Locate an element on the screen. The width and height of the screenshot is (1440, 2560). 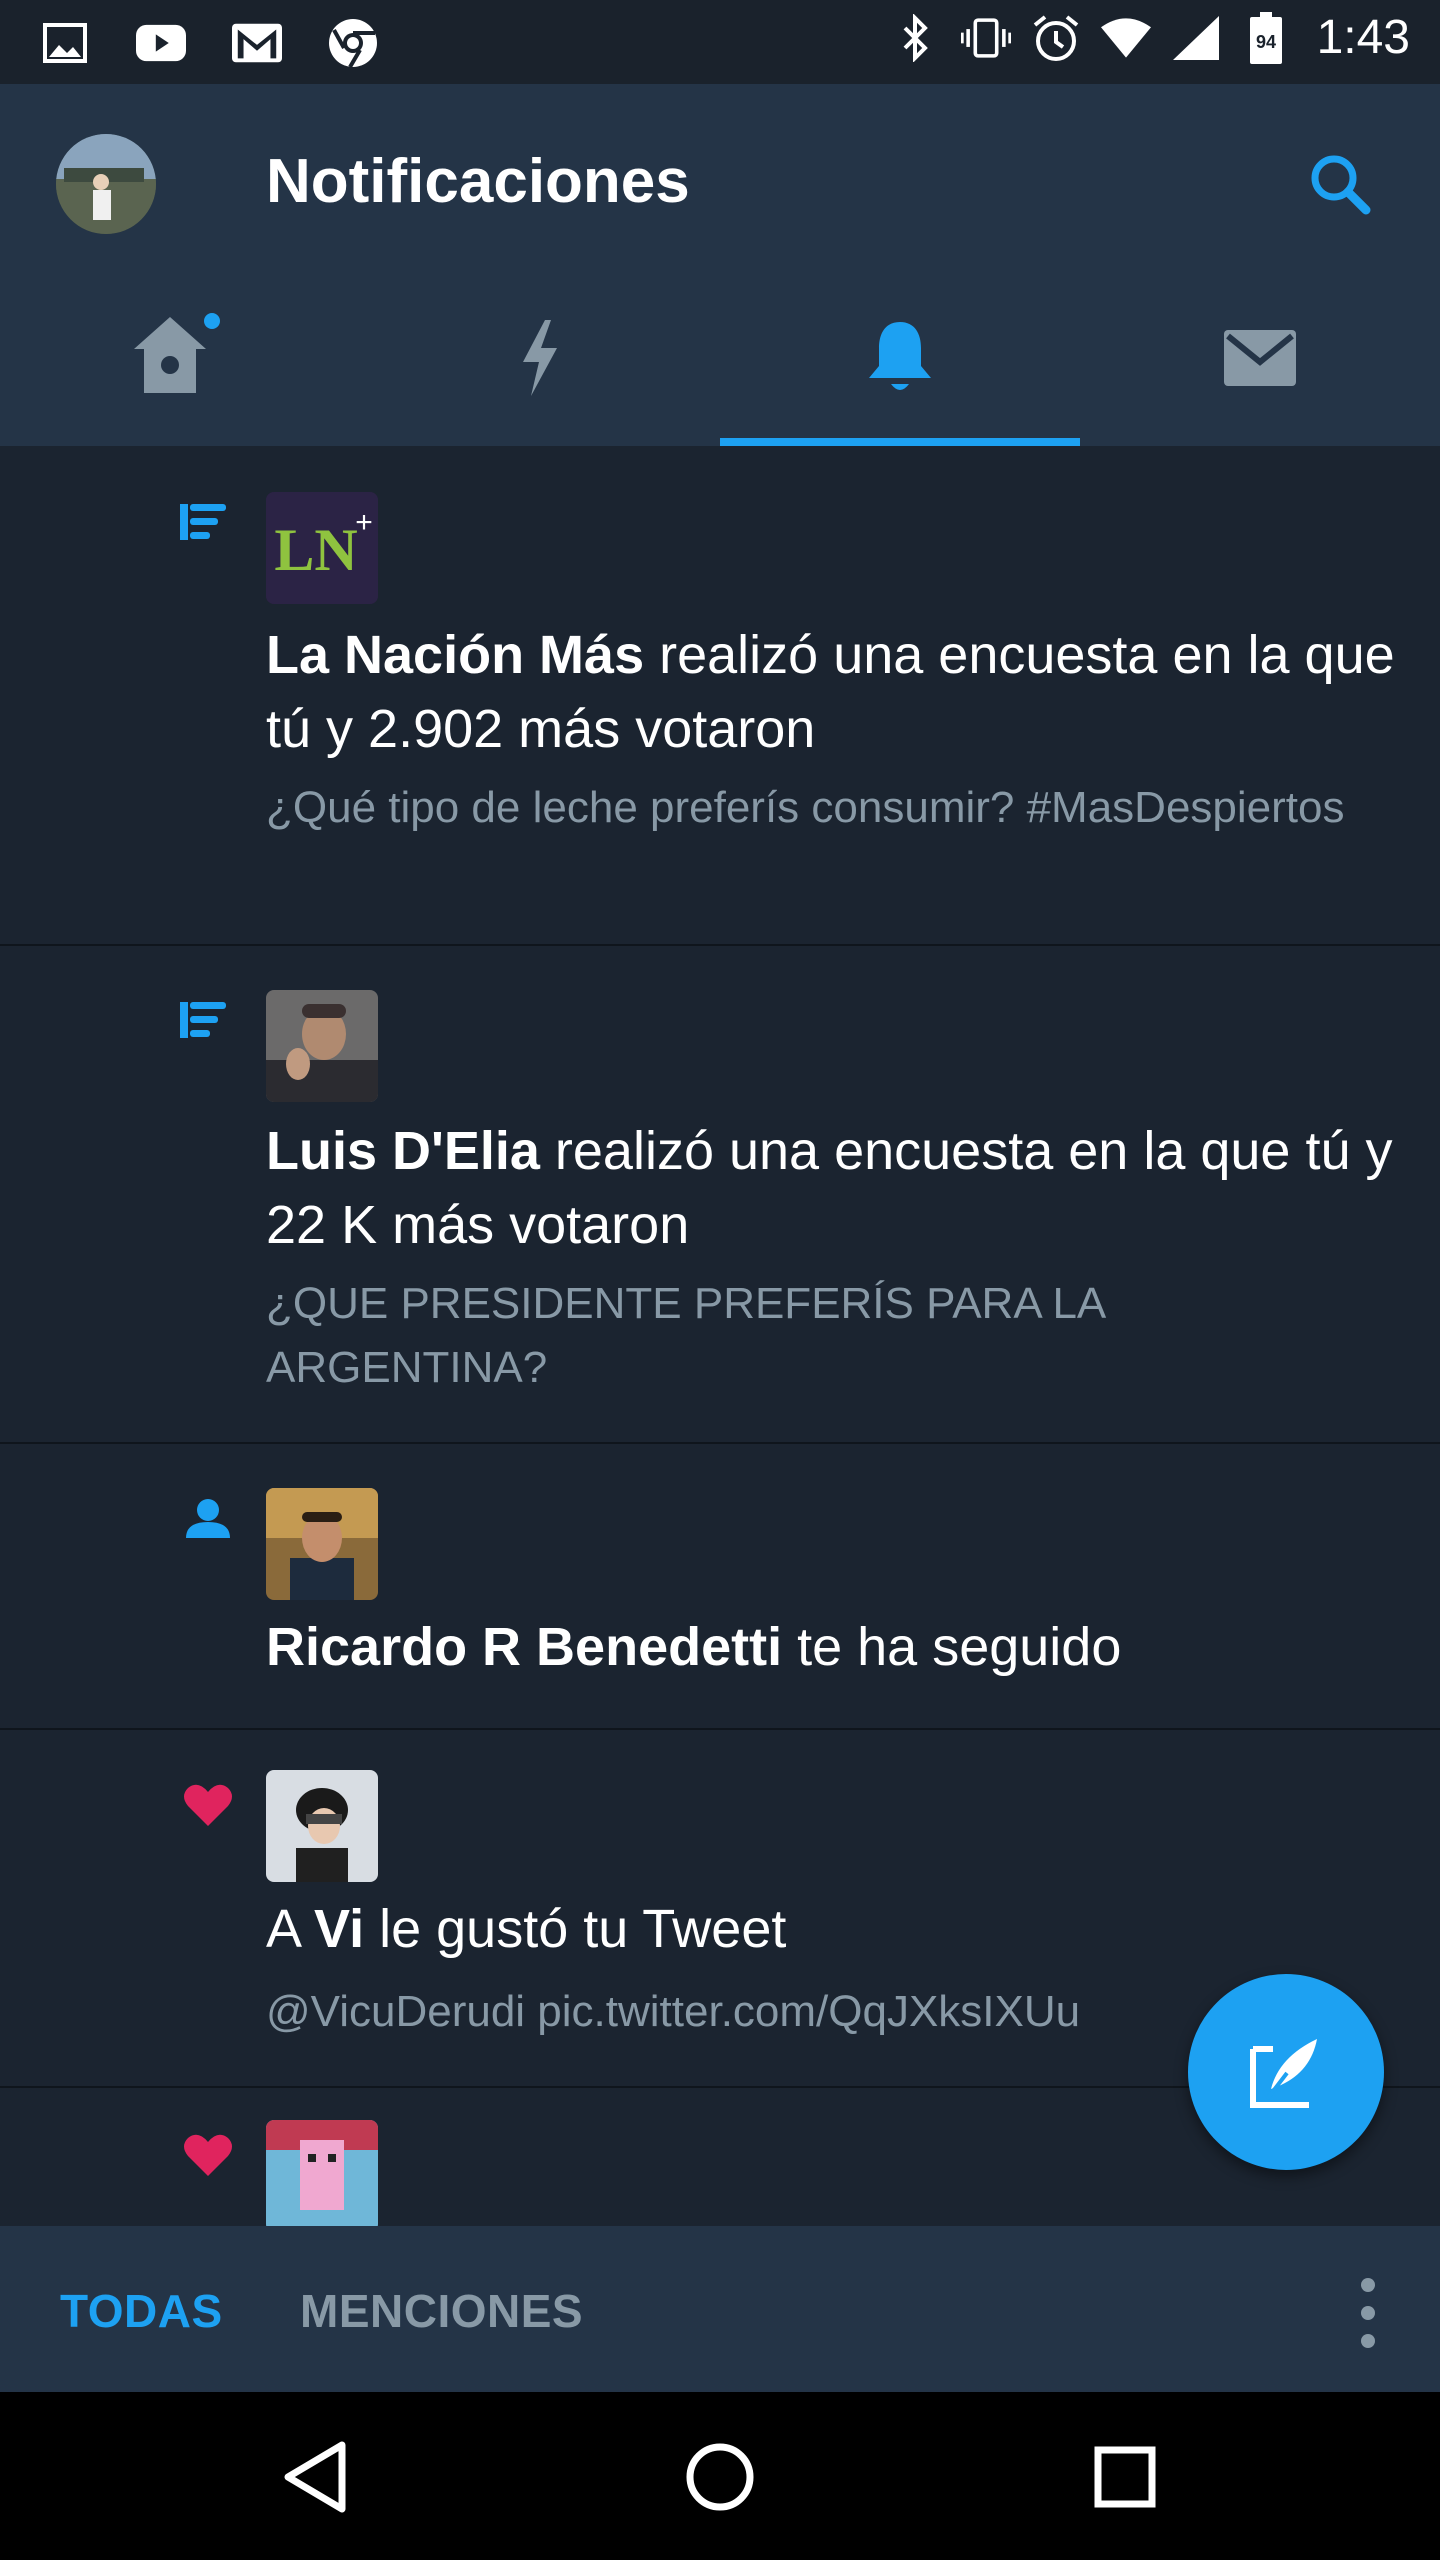
notification-user-name: Vi is located at coordinates (339, 1929).